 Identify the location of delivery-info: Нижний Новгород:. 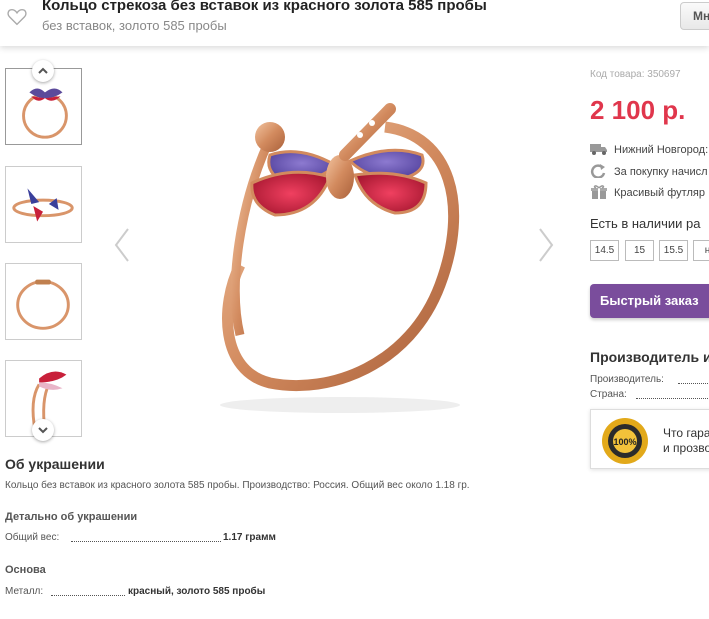
(649, 149).